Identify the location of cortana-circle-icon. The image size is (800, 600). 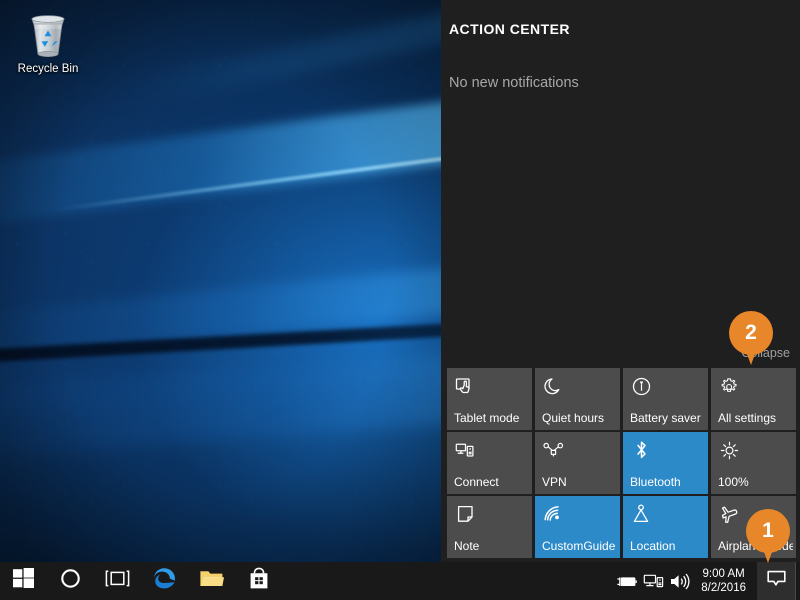
(70, 581).